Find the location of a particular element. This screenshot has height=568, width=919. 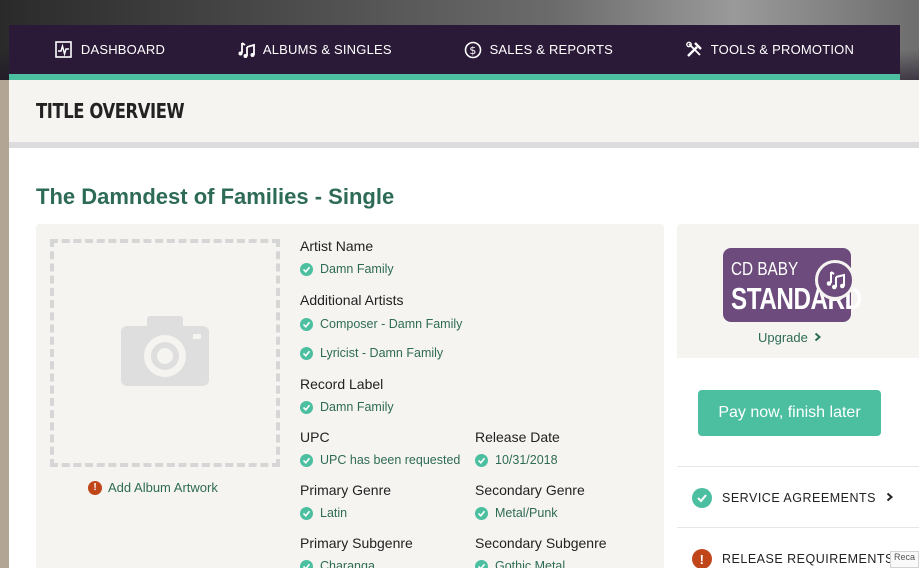

add-artwork-link: ! Add Album Artwork is located at coordinates (153, 487).